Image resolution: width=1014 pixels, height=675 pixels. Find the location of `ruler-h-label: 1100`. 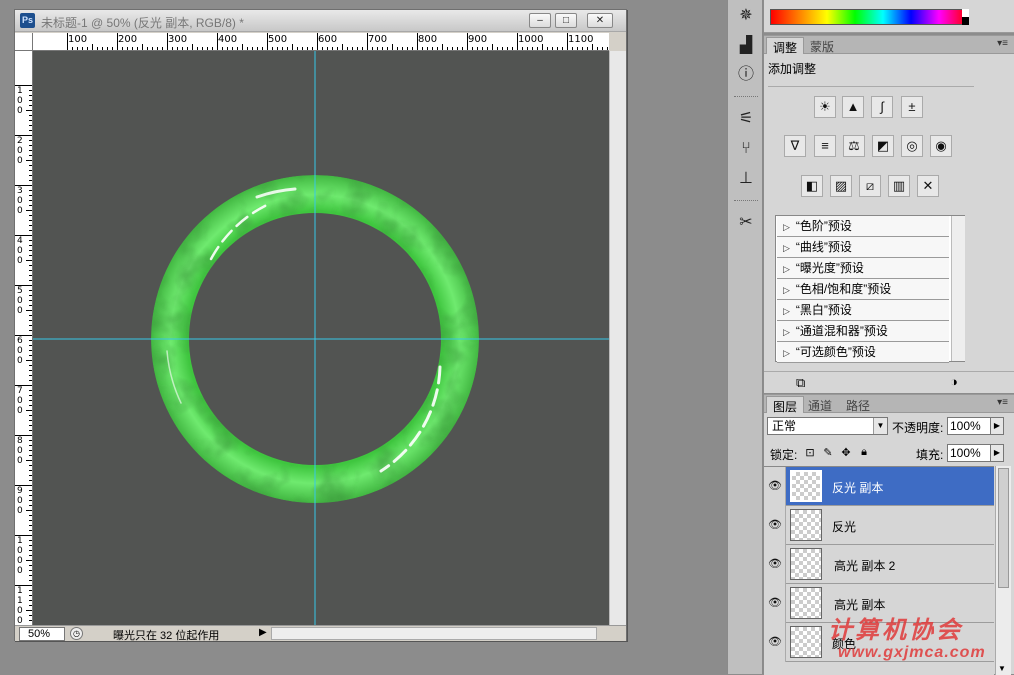

ruler-h-label: 1100 is located at coordinates (581, 39).